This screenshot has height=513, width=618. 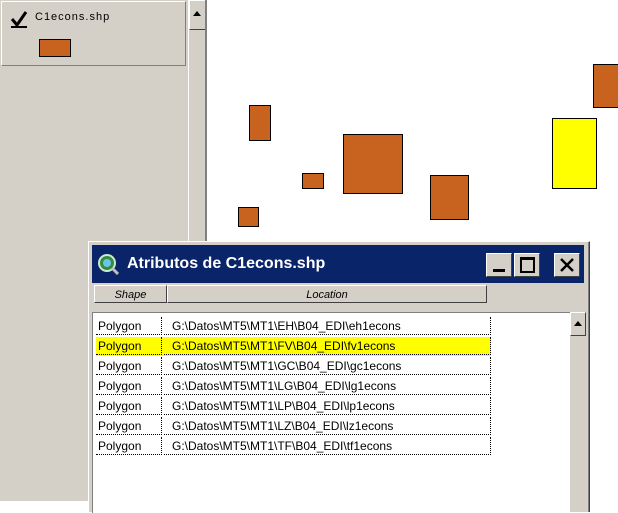 I want to click on layer-symbol-swatch, so click(x=55, y=48).